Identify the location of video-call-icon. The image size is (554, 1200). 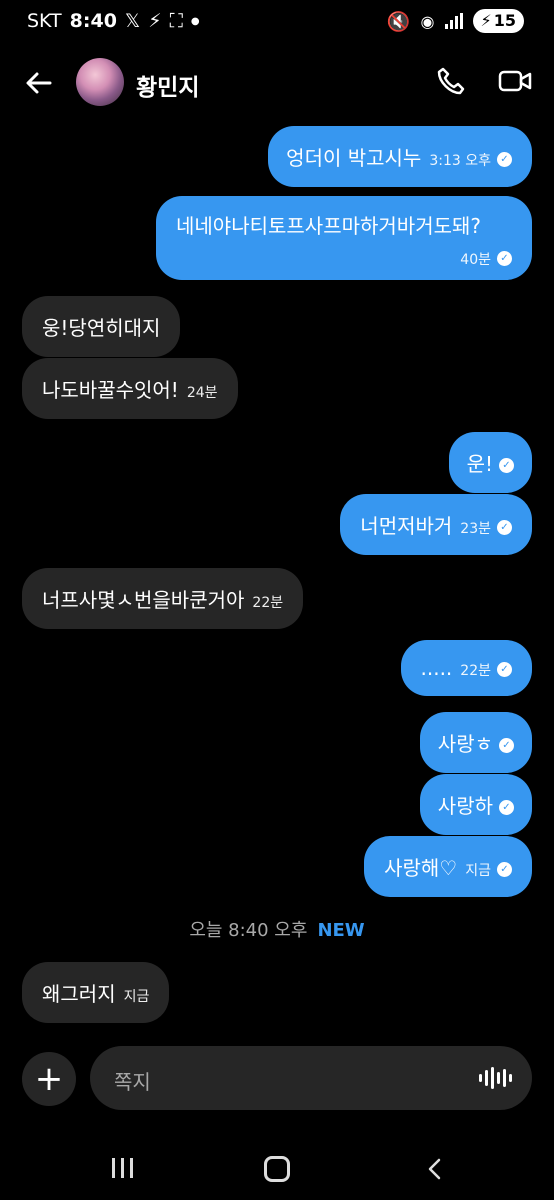
(515, 81).